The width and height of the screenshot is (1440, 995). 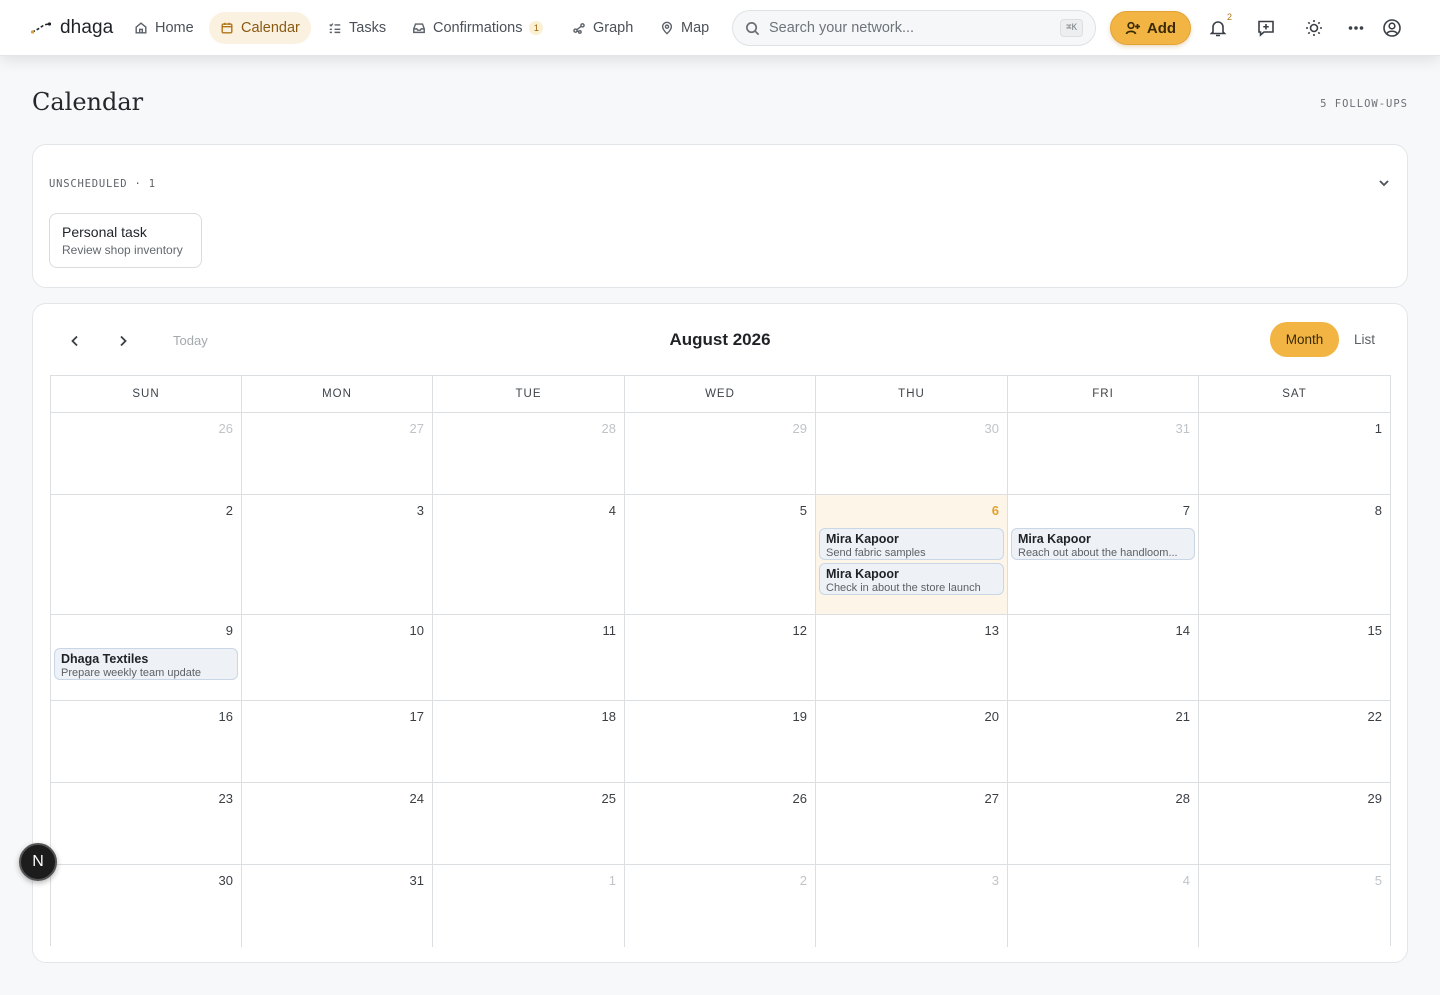 What do you see at coordinates (529, 658) in the screenshot?
I see `calendar-day-cell: 11` at bounding box center [529, 658].